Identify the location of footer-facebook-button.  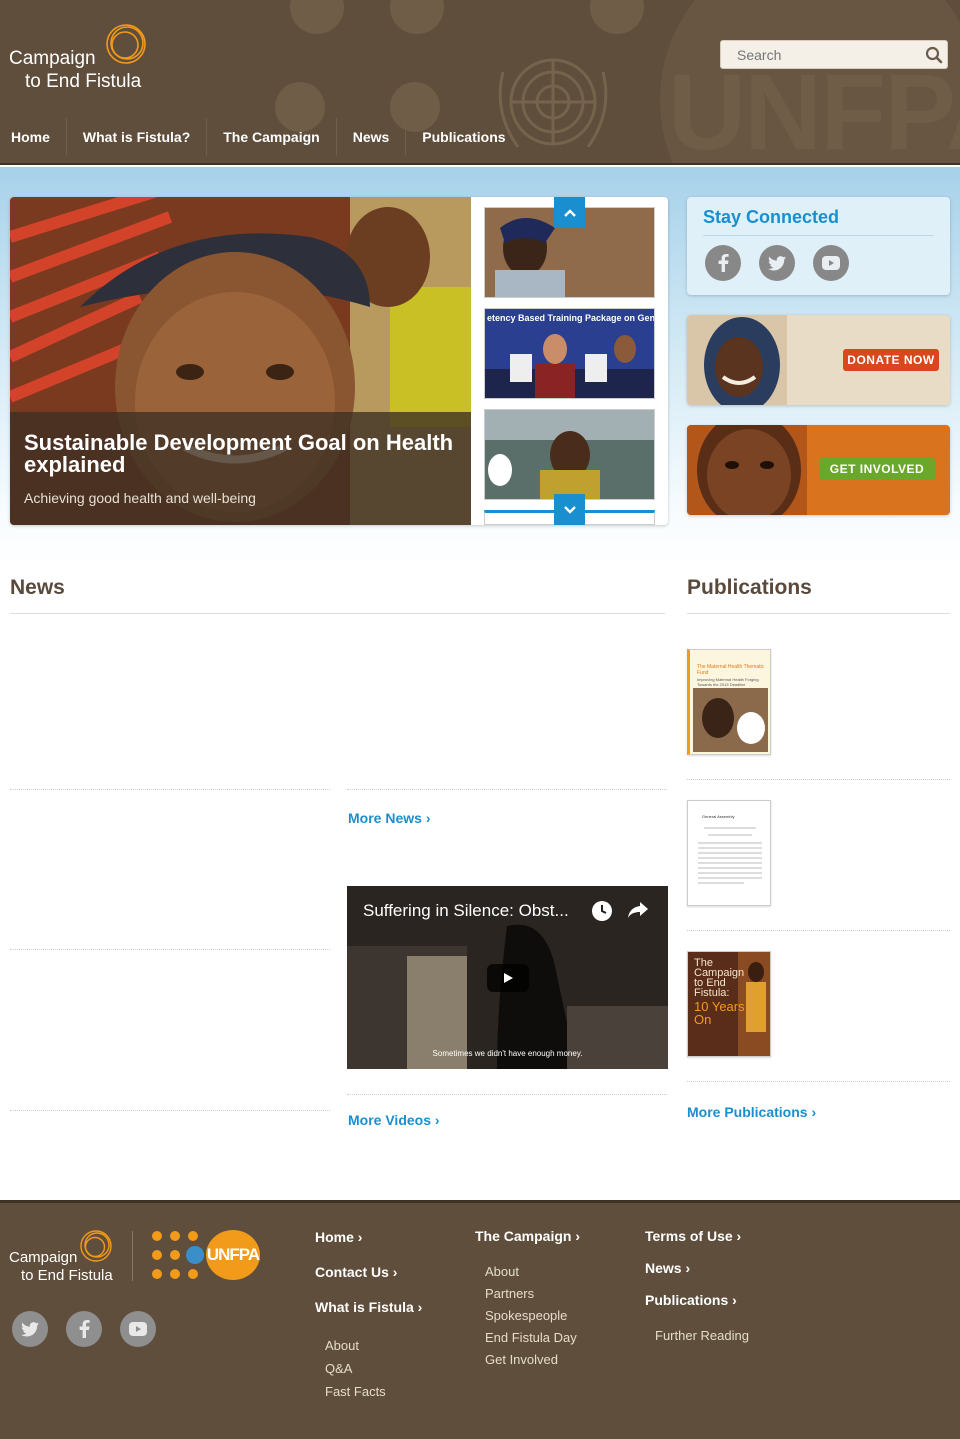
(84, 1329).